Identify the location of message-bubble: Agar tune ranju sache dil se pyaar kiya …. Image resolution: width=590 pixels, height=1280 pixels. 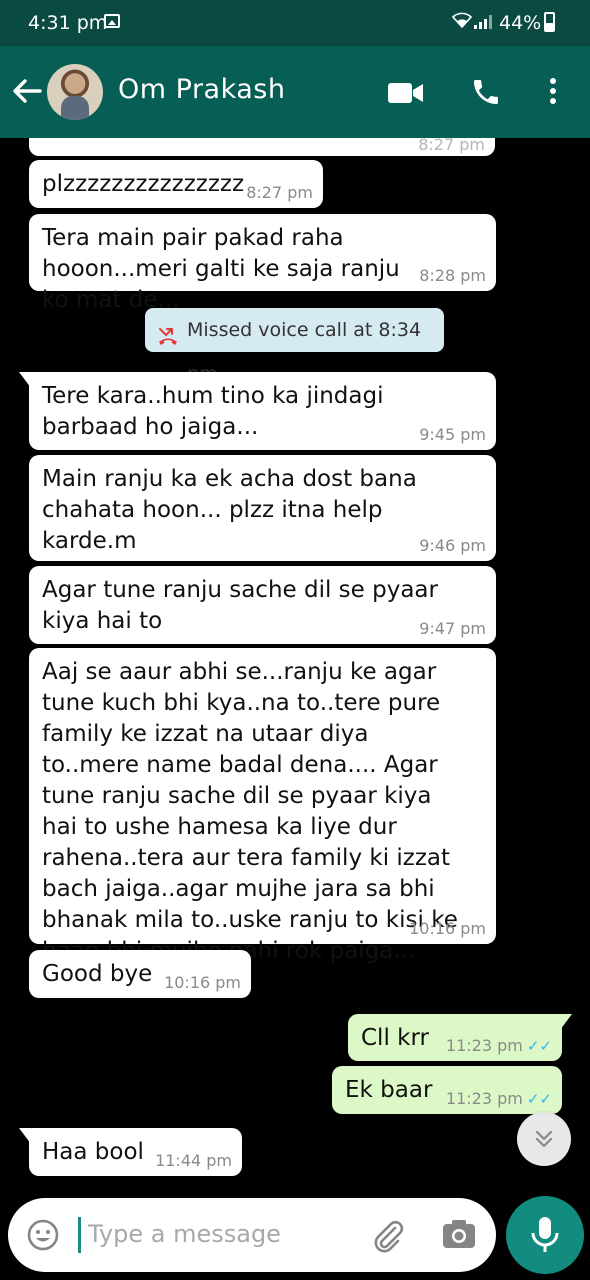
(262, 605).